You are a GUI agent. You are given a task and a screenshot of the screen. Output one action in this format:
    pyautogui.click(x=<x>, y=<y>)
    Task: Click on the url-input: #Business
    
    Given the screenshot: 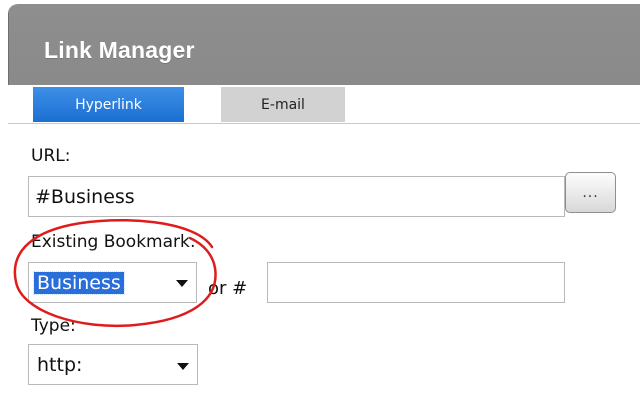 What is the action you would take?
    pyautogui.click(x=296, y=196)
    